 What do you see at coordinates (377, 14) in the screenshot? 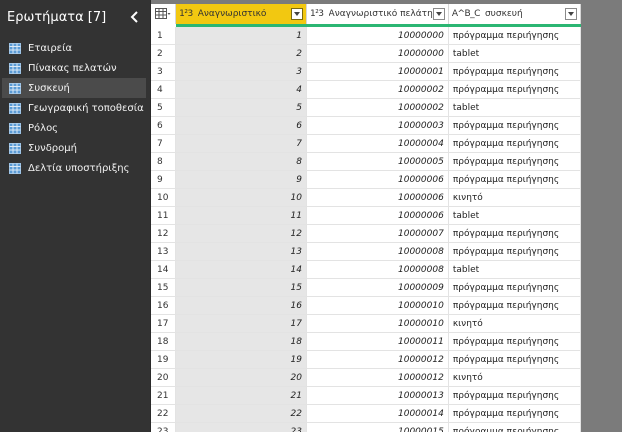
I see `column-header: 1²3 Αναγνωριστικό πελάτη` at bounding box center [377, 14].